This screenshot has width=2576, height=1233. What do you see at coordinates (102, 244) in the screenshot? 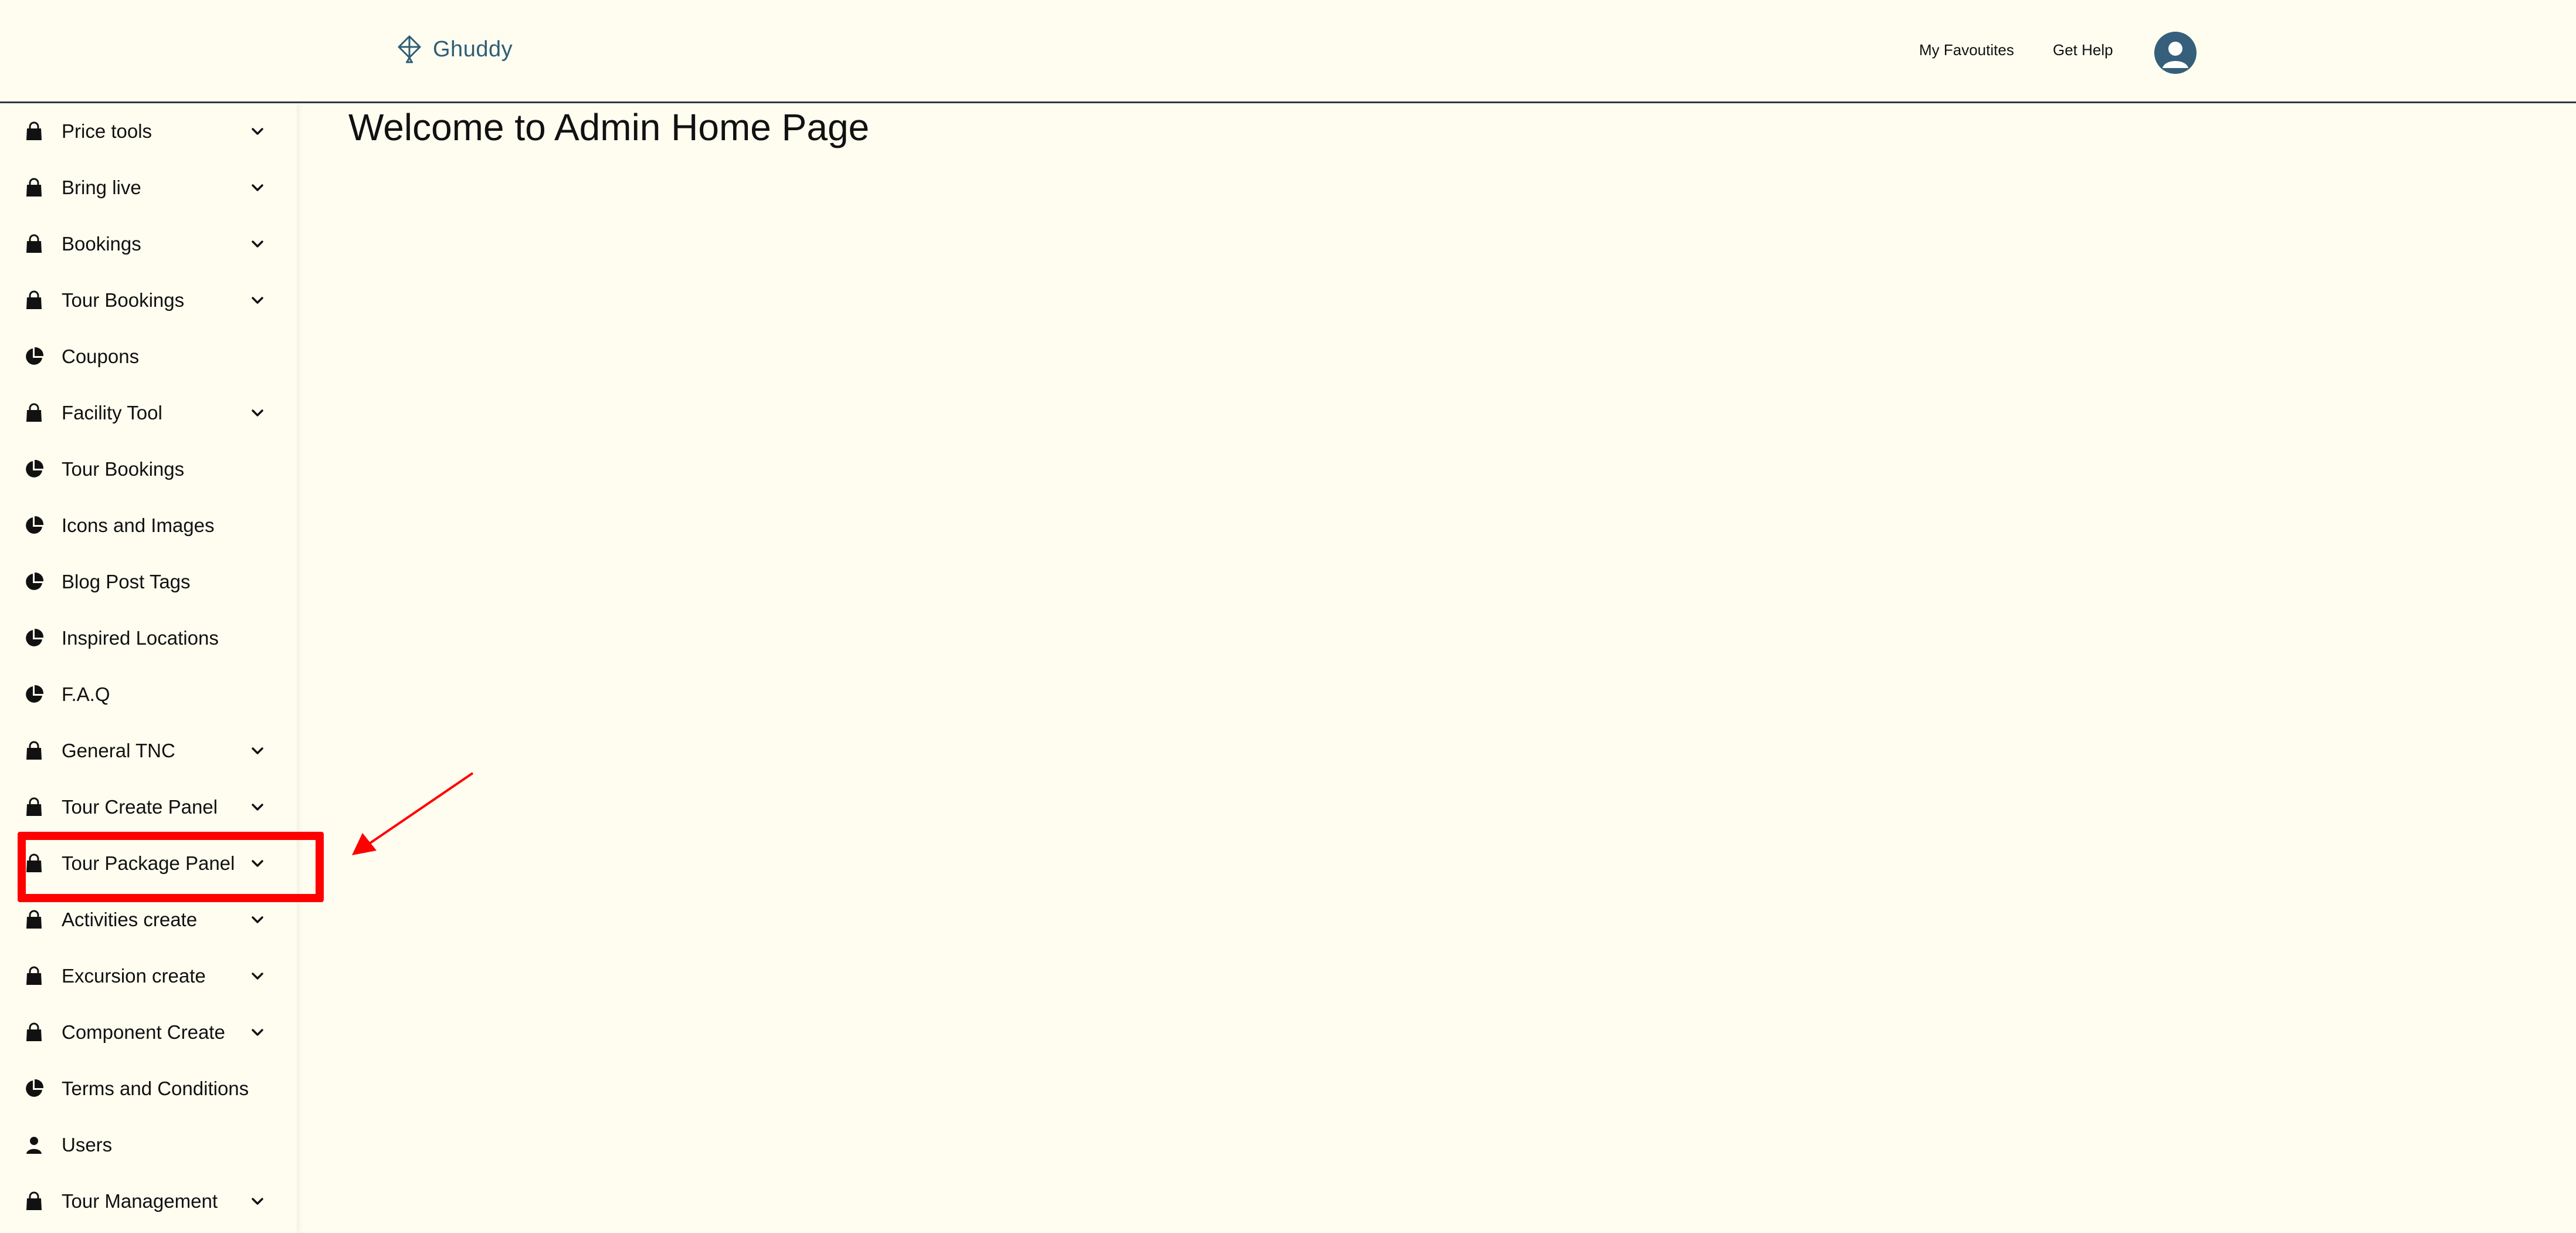
I see `sidebar-item-label: Bookings` at bounding box center [102, 244].